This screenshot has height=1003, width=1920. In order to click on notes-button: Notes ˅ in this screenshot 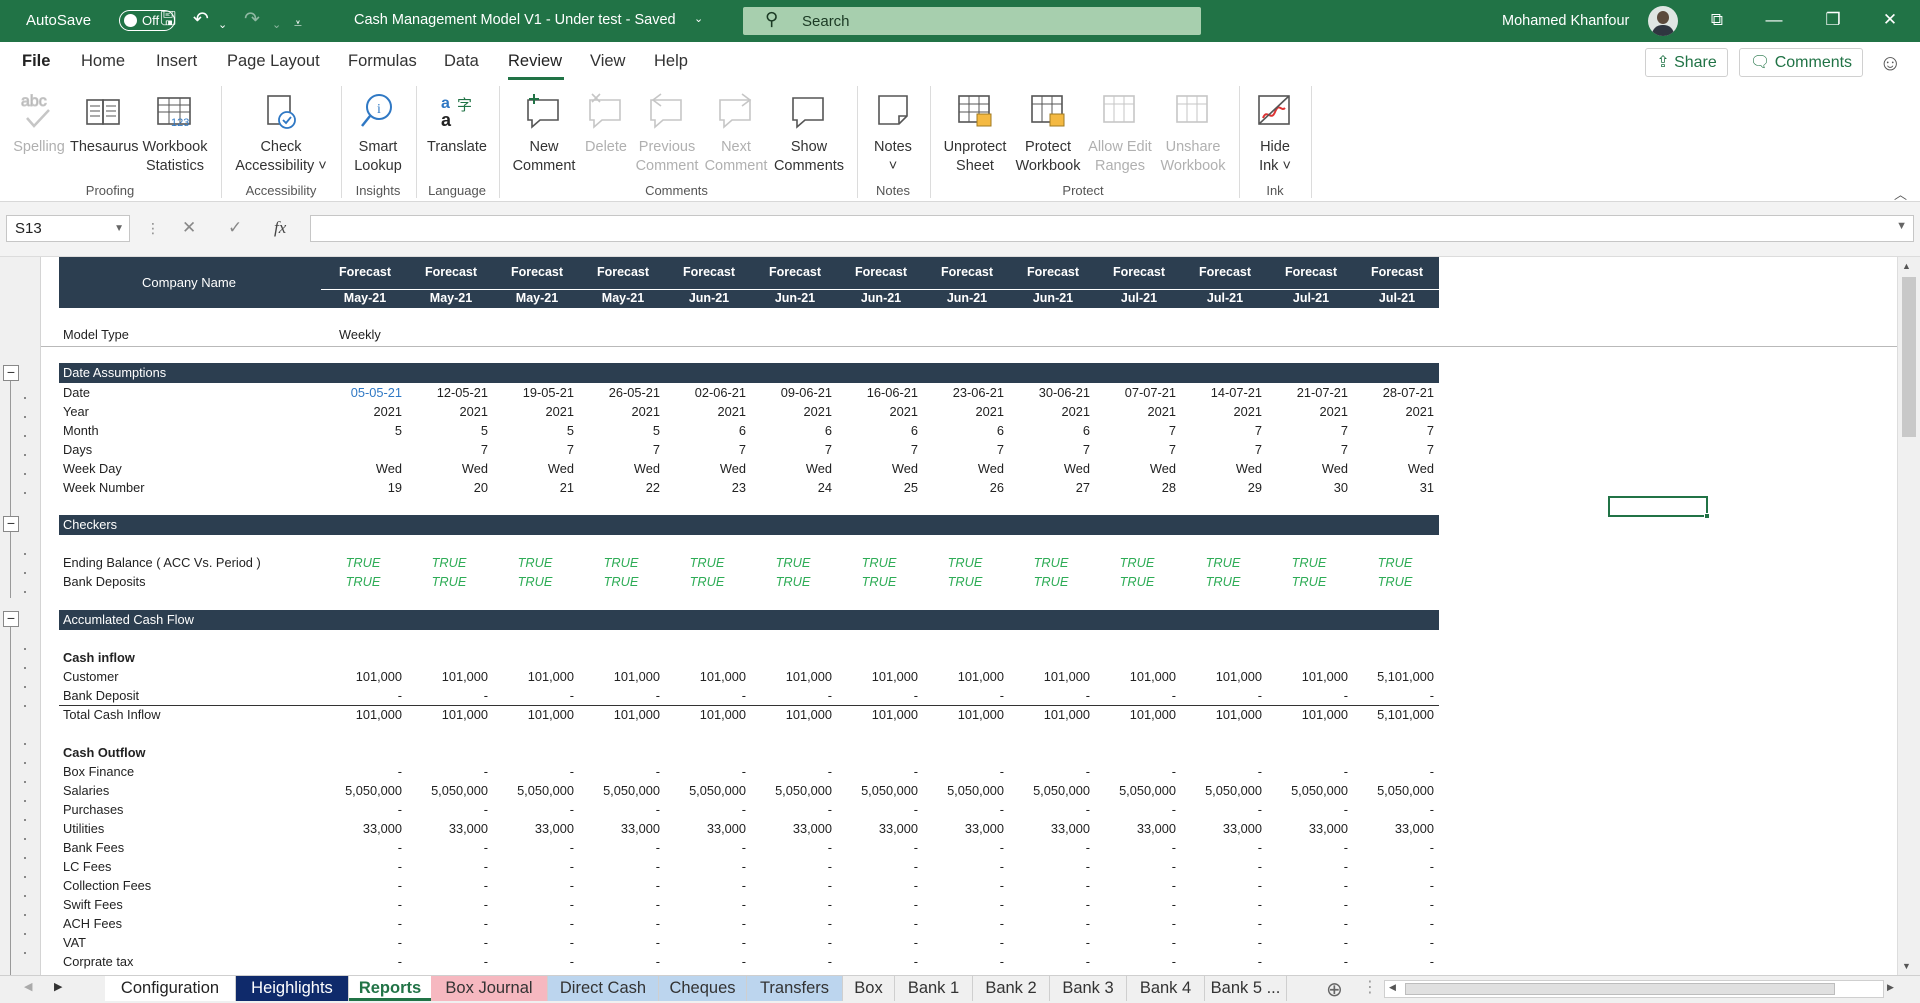, I will do `click(893, 132)`.